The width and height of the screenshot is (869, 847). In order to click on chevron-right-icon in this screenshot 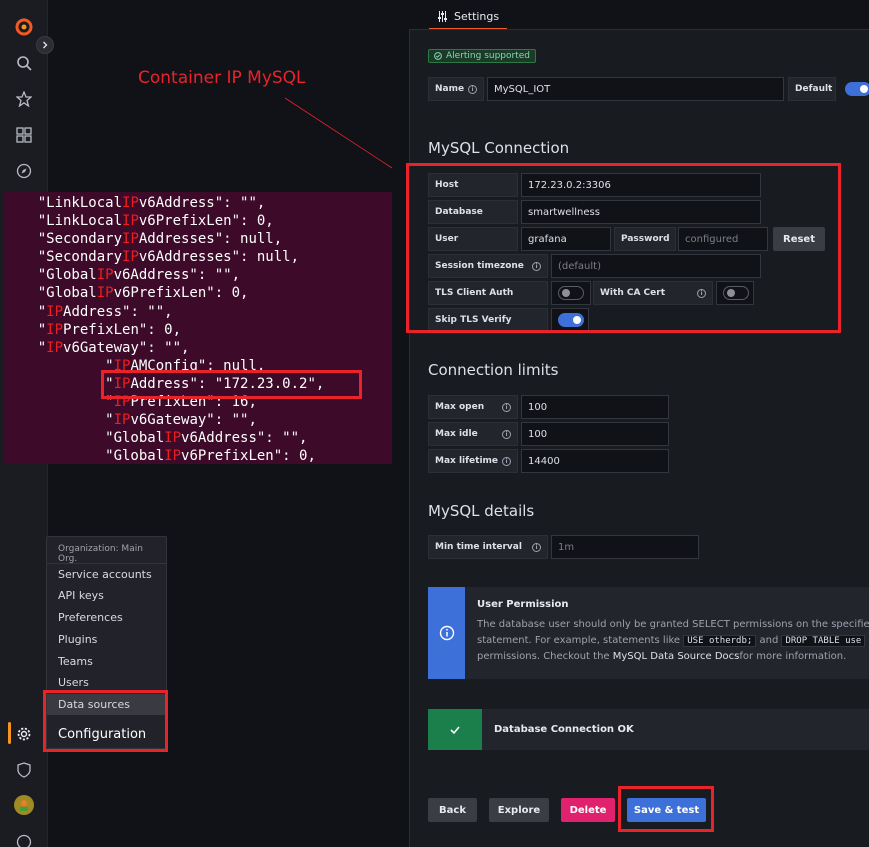, I will do `click(45, 45)`.